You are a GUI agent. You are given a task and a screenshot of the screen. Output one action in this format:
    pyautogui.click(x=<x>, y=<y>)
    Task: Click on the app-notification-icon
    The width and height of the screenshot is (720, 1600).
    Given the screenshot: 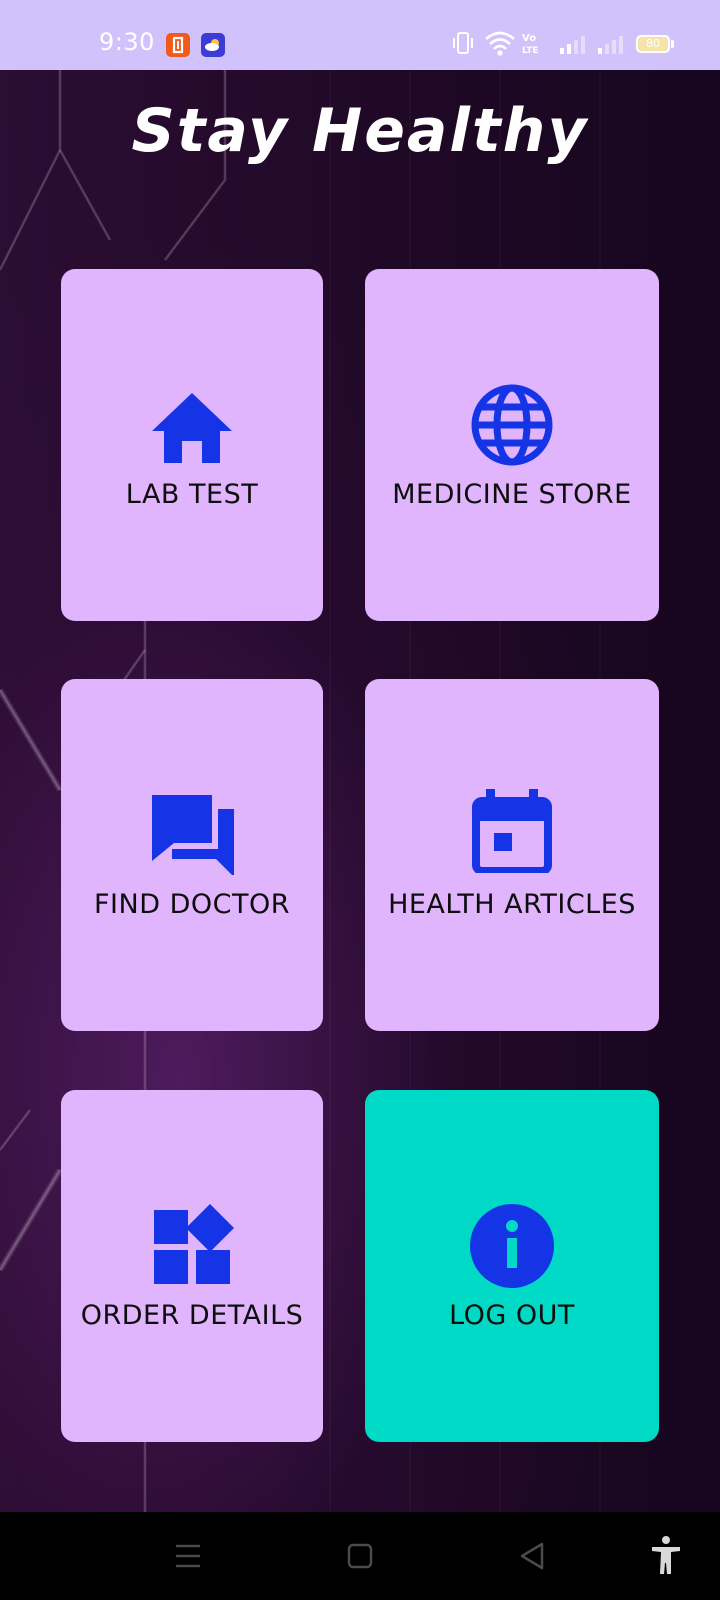 What is the action you would take?
    pyautogui.click(x=178, y=45)
    